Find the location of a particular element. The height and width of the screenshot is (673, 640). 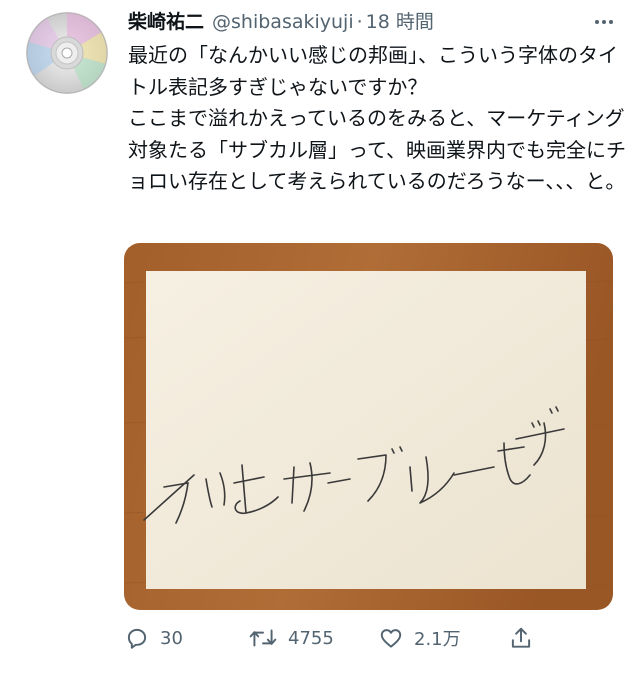

avatar is located at coordinates (67, 53).